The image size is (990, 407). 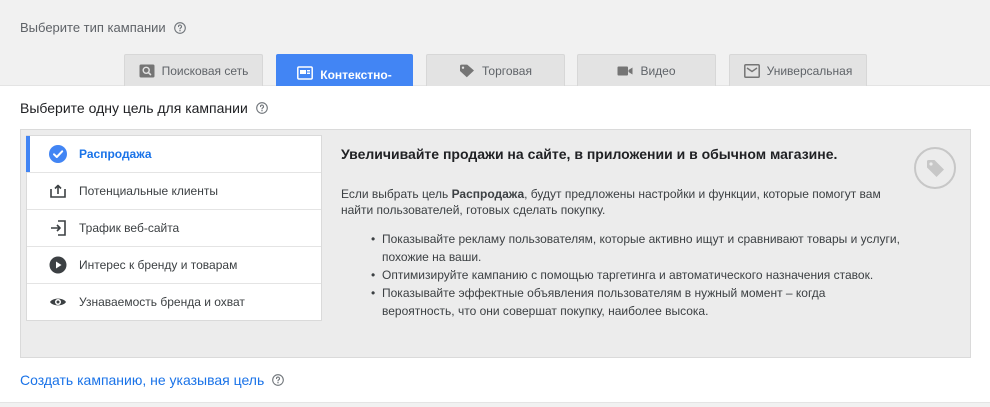 What do you see at coordinates (467, 71) in the screenshot?
I see `shopping-tag-icon` at bounding box center [467, 71].